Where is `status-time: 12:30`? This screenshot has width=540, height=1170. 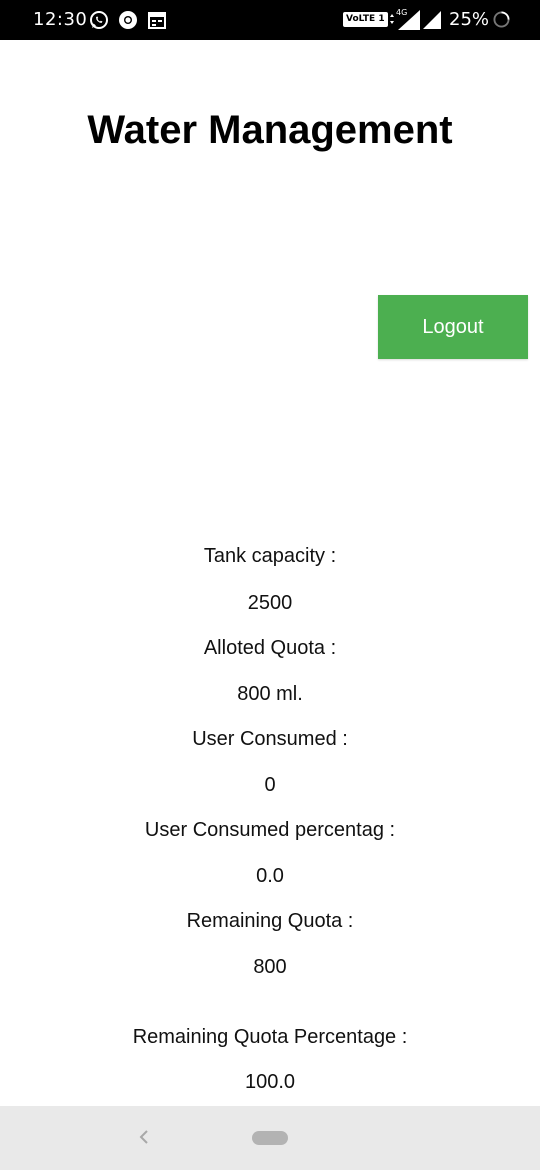
status-time: 12:30 is located at coordinates (60, 19).